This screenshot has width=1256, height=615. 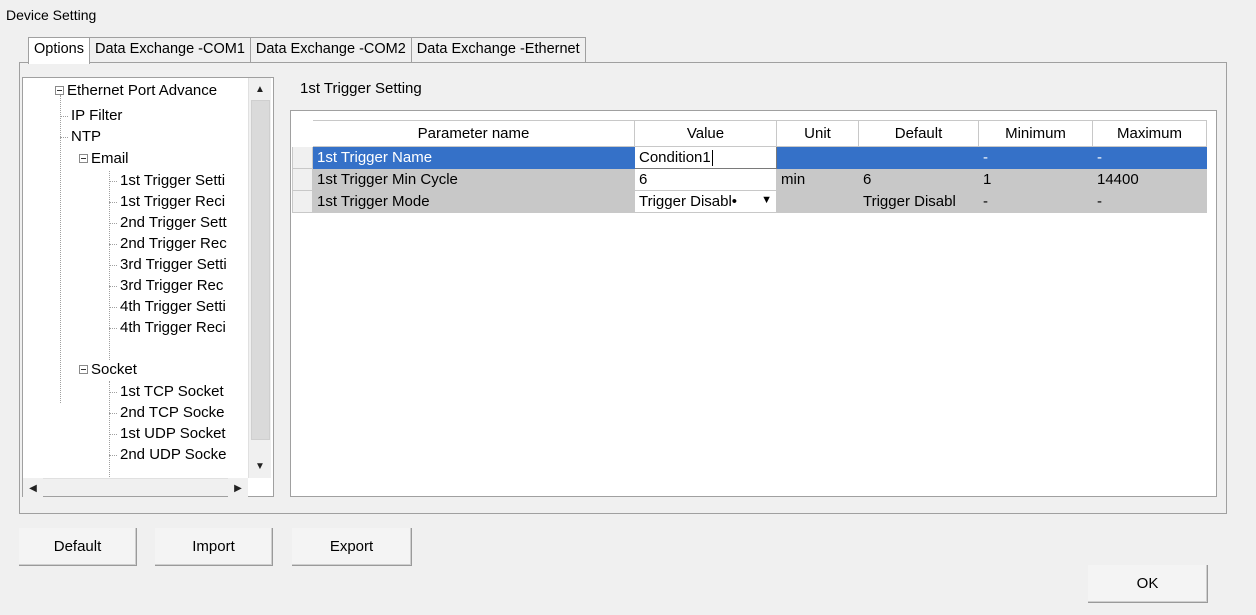 What do you see at coordinates (173, 264) in the screenshot?
I see `tree-item-3rd-trigger-setting: 3rd Trigger Setti` at bounding box center [173, 264].